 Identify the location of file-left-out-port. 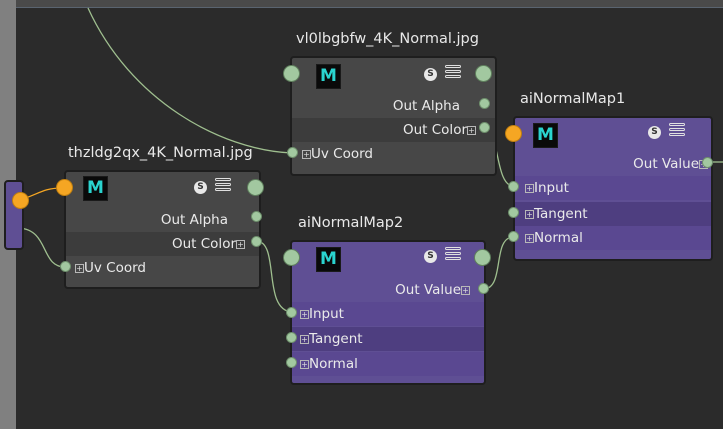
(255, 187).